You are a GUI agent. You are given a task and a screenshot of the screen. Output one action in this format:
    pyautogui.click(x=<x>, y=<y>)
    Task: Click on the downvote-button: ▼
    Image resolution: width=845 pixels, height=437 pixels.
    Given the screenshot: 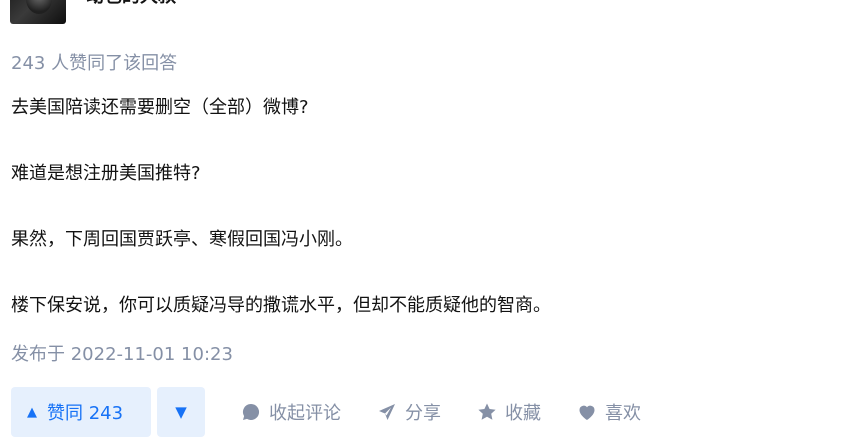 What is the action you would take?
    pyautogui.click(x=181, y=412)
    